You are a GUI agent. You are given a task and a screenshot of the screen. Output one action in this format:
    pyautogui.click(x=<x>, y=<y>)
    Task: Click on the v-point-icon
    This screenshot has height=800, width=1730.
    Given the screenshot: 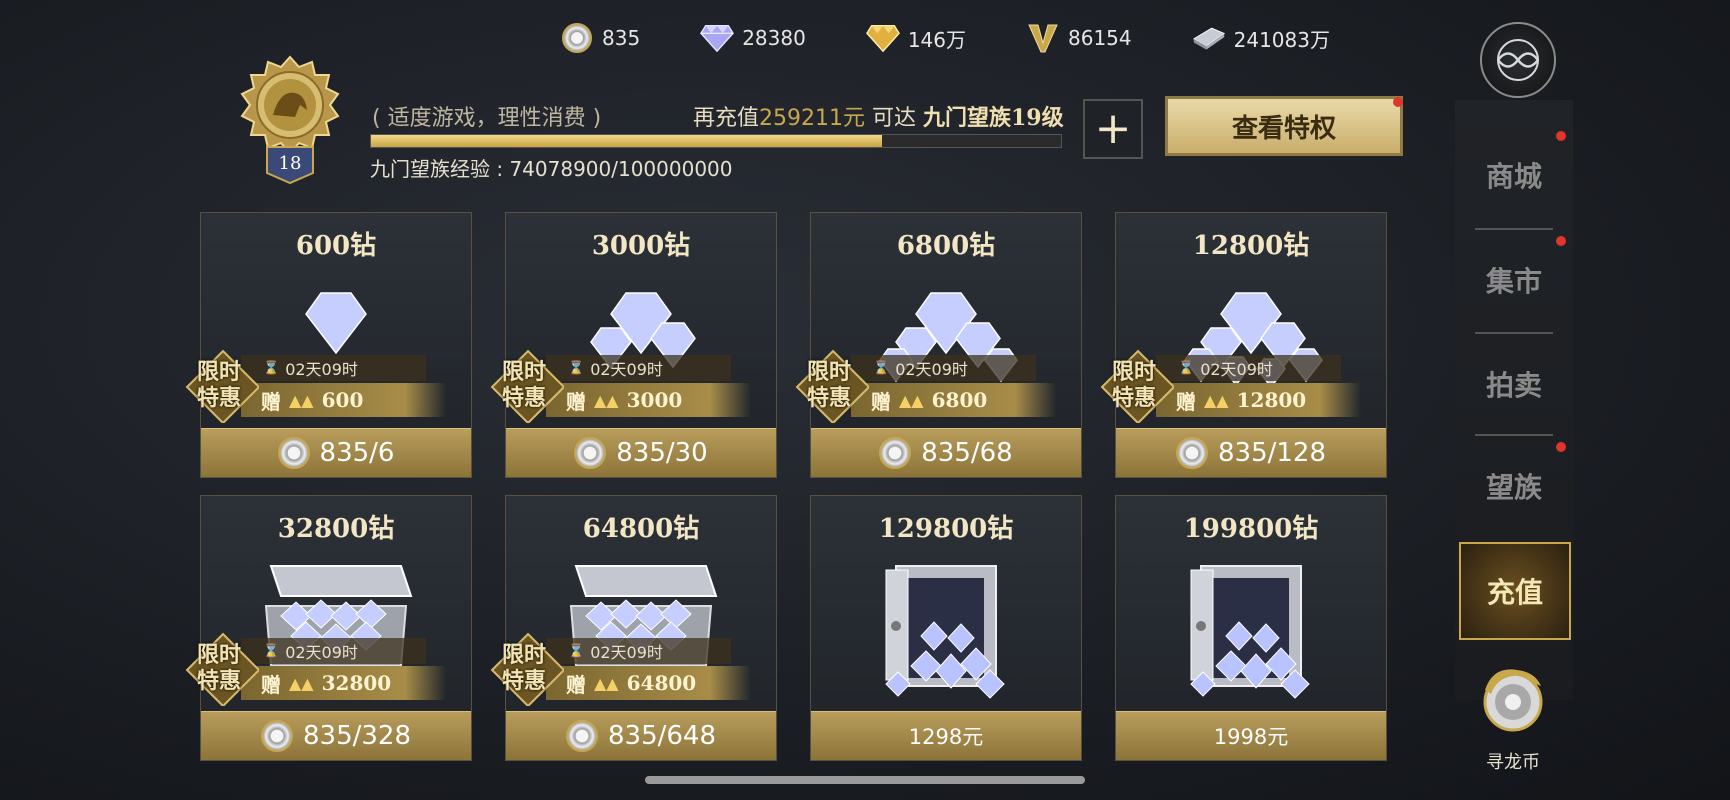 What is the action you would take?
    pyautogui.click(x=1043, y=38)
    